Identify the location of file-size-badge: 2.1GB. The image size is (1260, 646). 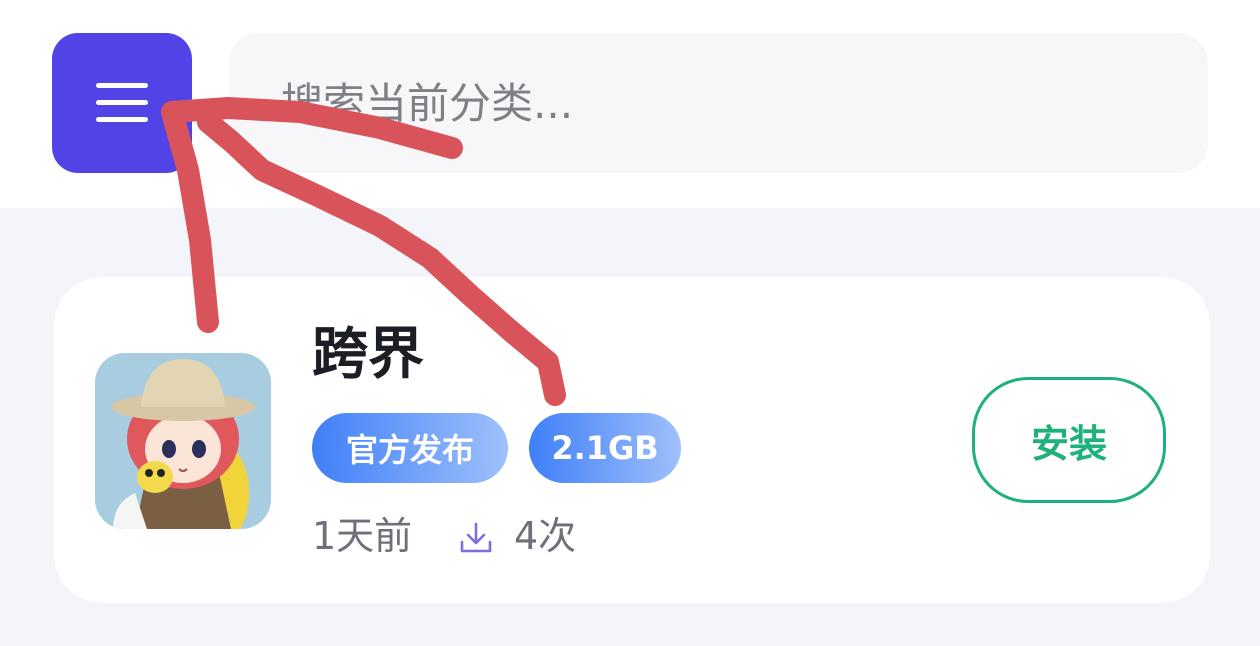
(605, 448).